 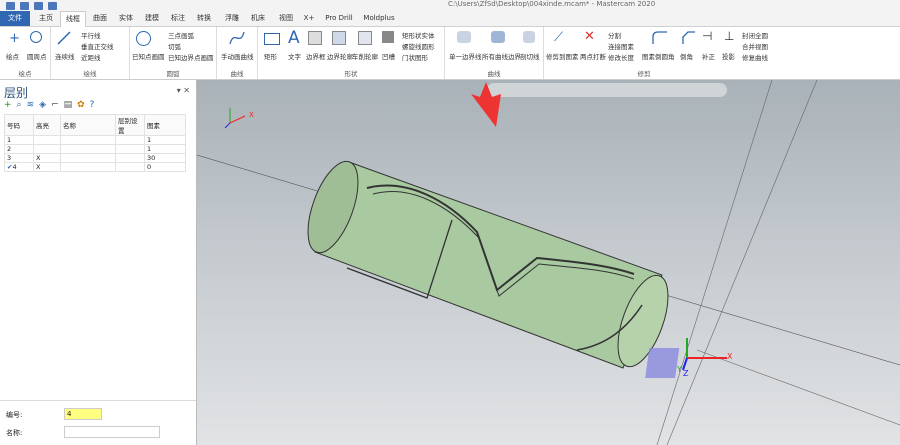 I want to click on recess-icon, so click(x=388, y=37).